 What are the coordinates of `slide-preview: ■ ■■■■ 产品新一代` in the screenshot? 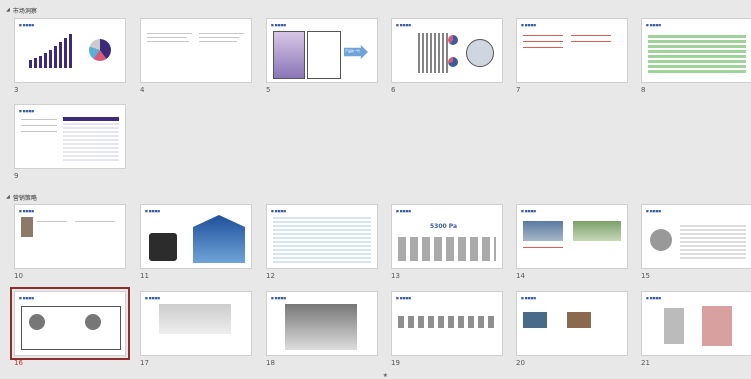 It's located at (322, 50).